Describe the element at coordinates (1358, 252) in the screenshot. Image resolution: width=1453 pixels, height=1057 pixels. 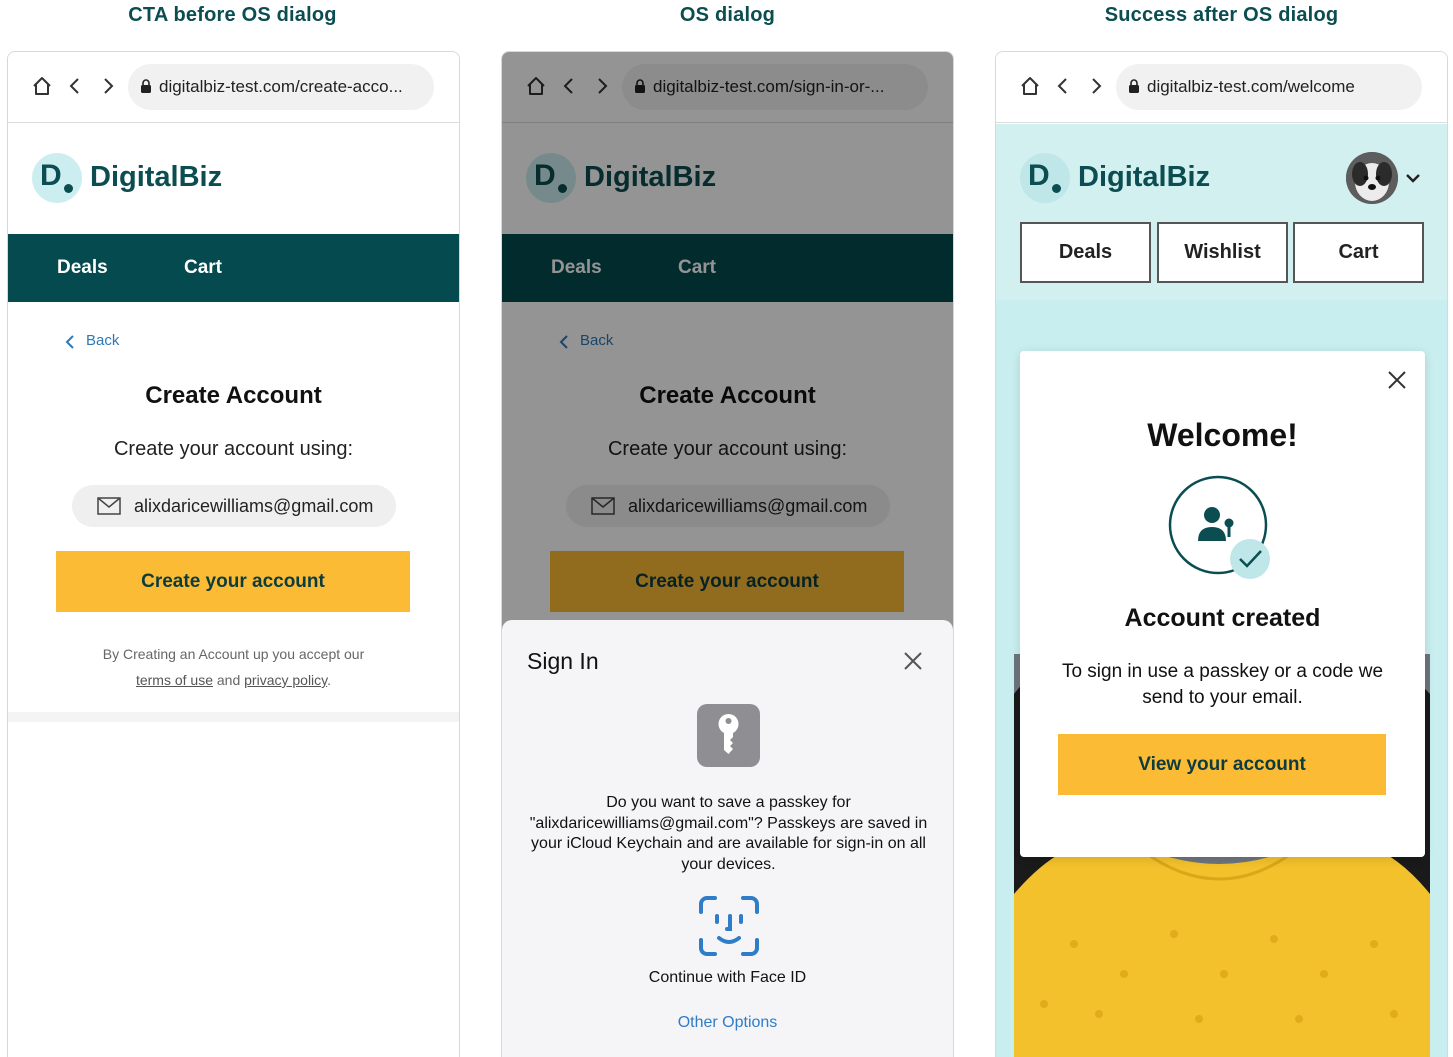
I see `tab-cart: Cart` at that location.